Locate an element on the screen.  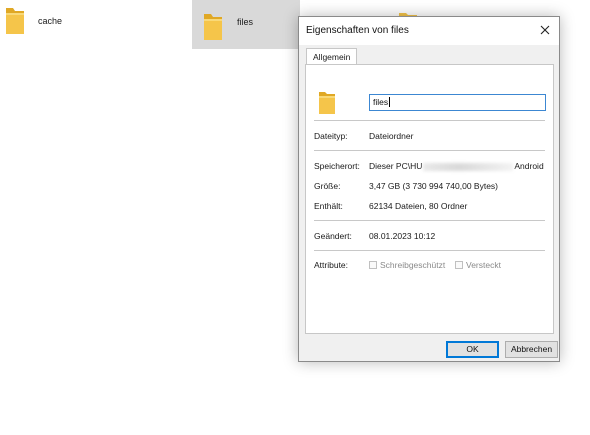
folder-name-input: files is located at coordinates (457, 102).